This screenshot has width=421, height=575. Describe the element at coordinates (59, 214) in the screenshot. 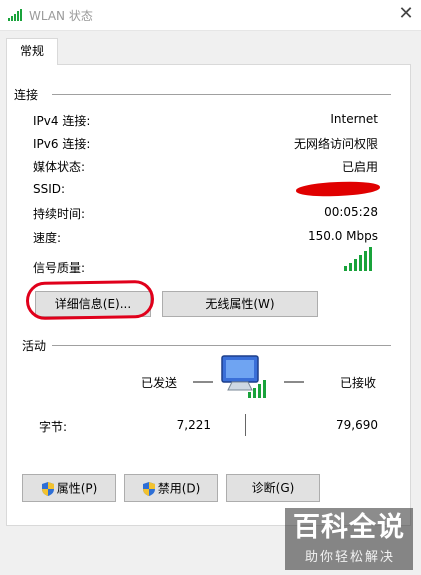

I see `duration-label: 持续时间:` at that location.